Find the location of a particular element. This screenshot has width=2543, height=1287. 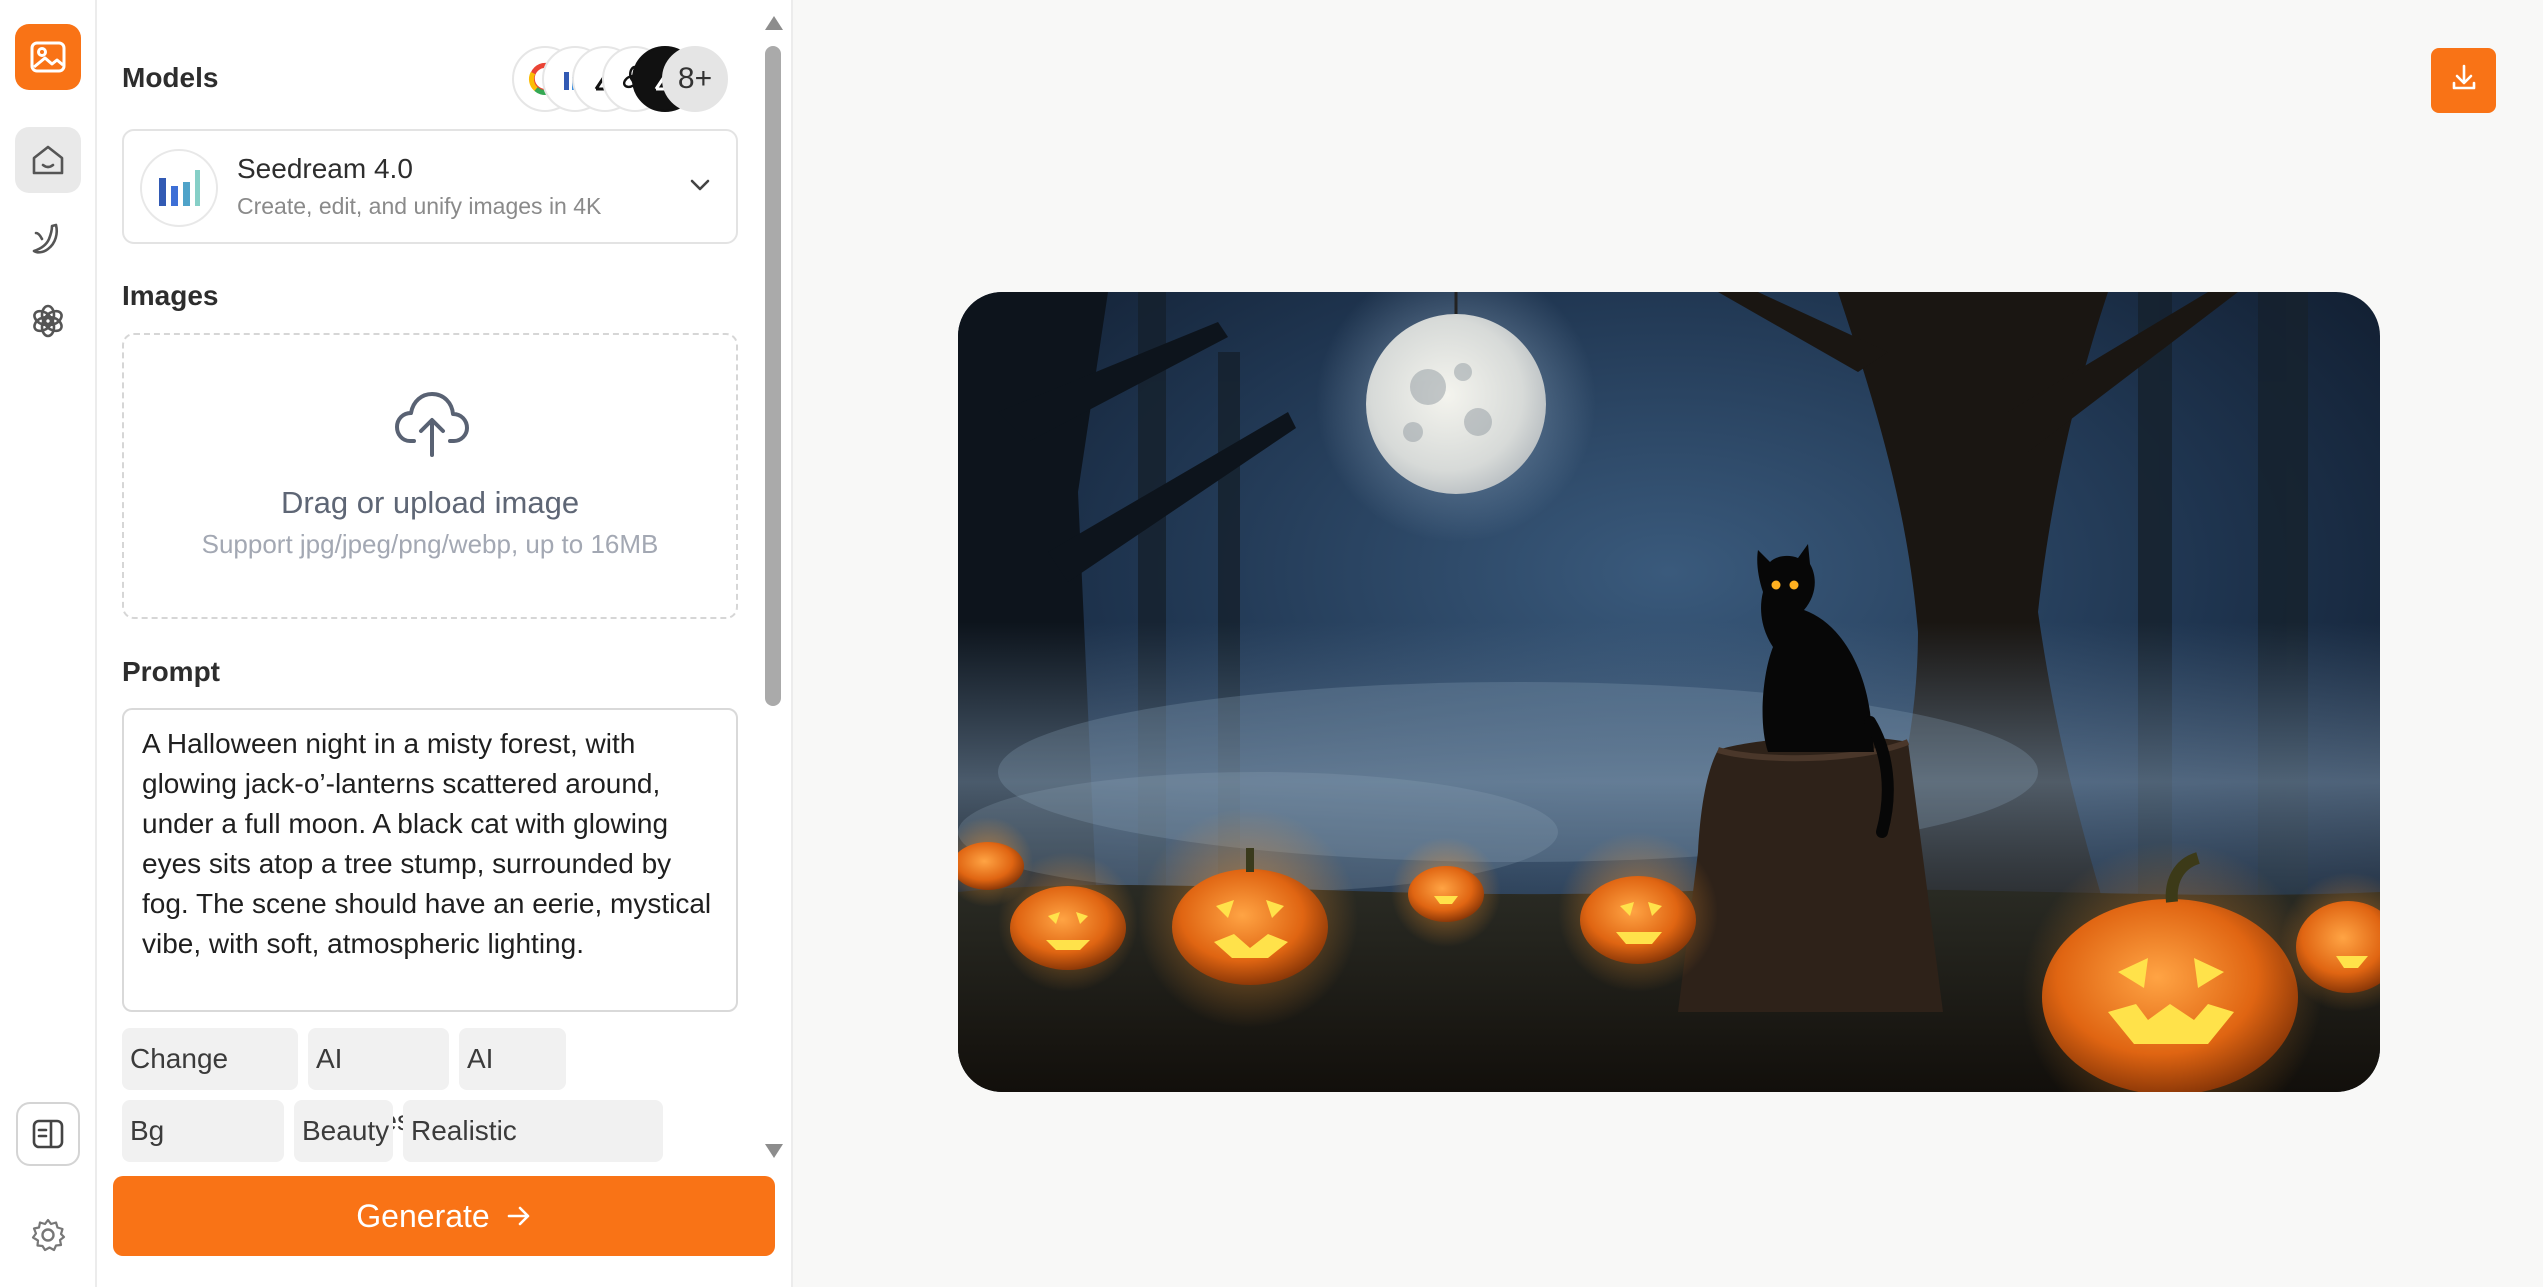

chip-ai-filter: AI Filter is located at coordinates (512, 1082).